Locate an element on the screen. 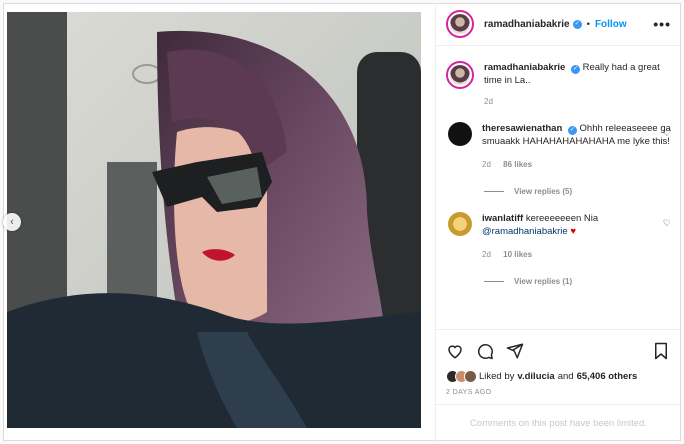  likes-count: 65,406 others is located at coordinates (607, 376).